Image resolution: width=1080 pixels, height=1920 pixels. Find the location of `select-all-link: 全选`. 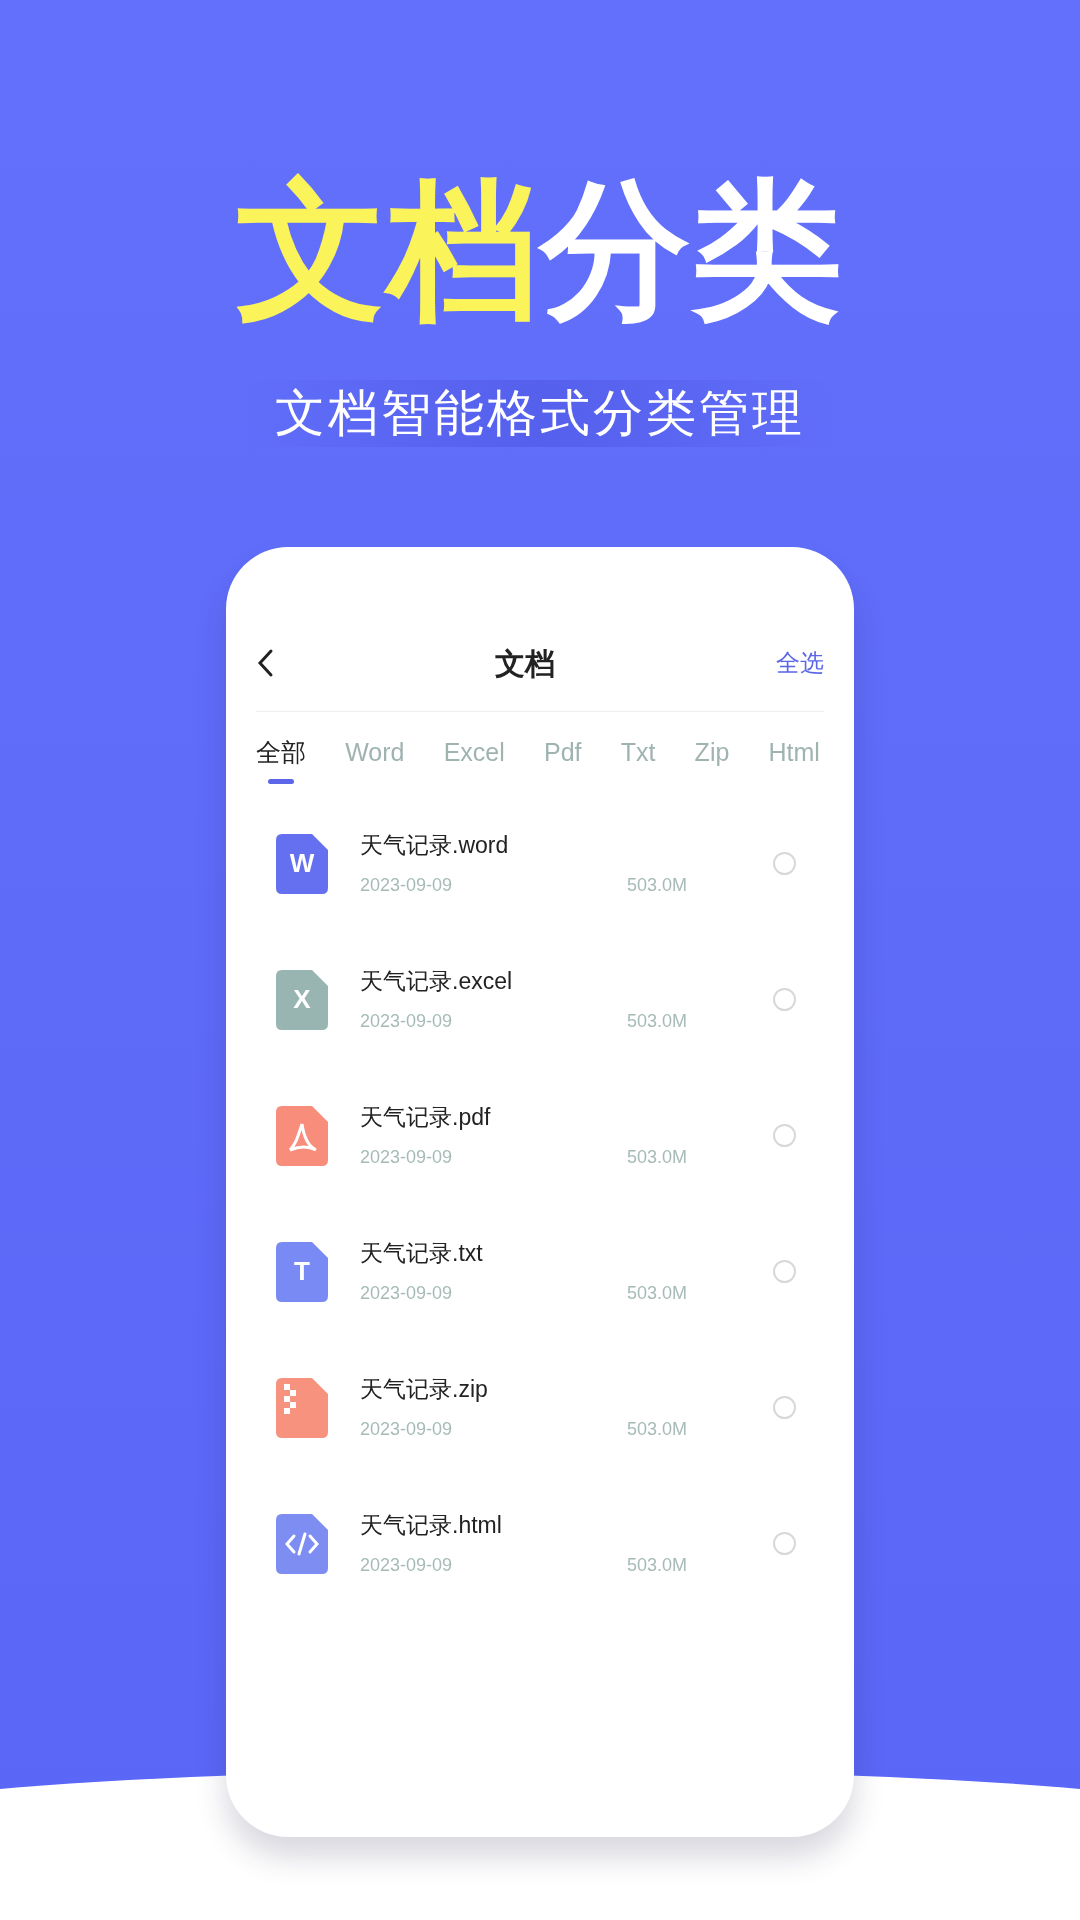

select-all-link: 全选 is located at coordinates (800, 663).